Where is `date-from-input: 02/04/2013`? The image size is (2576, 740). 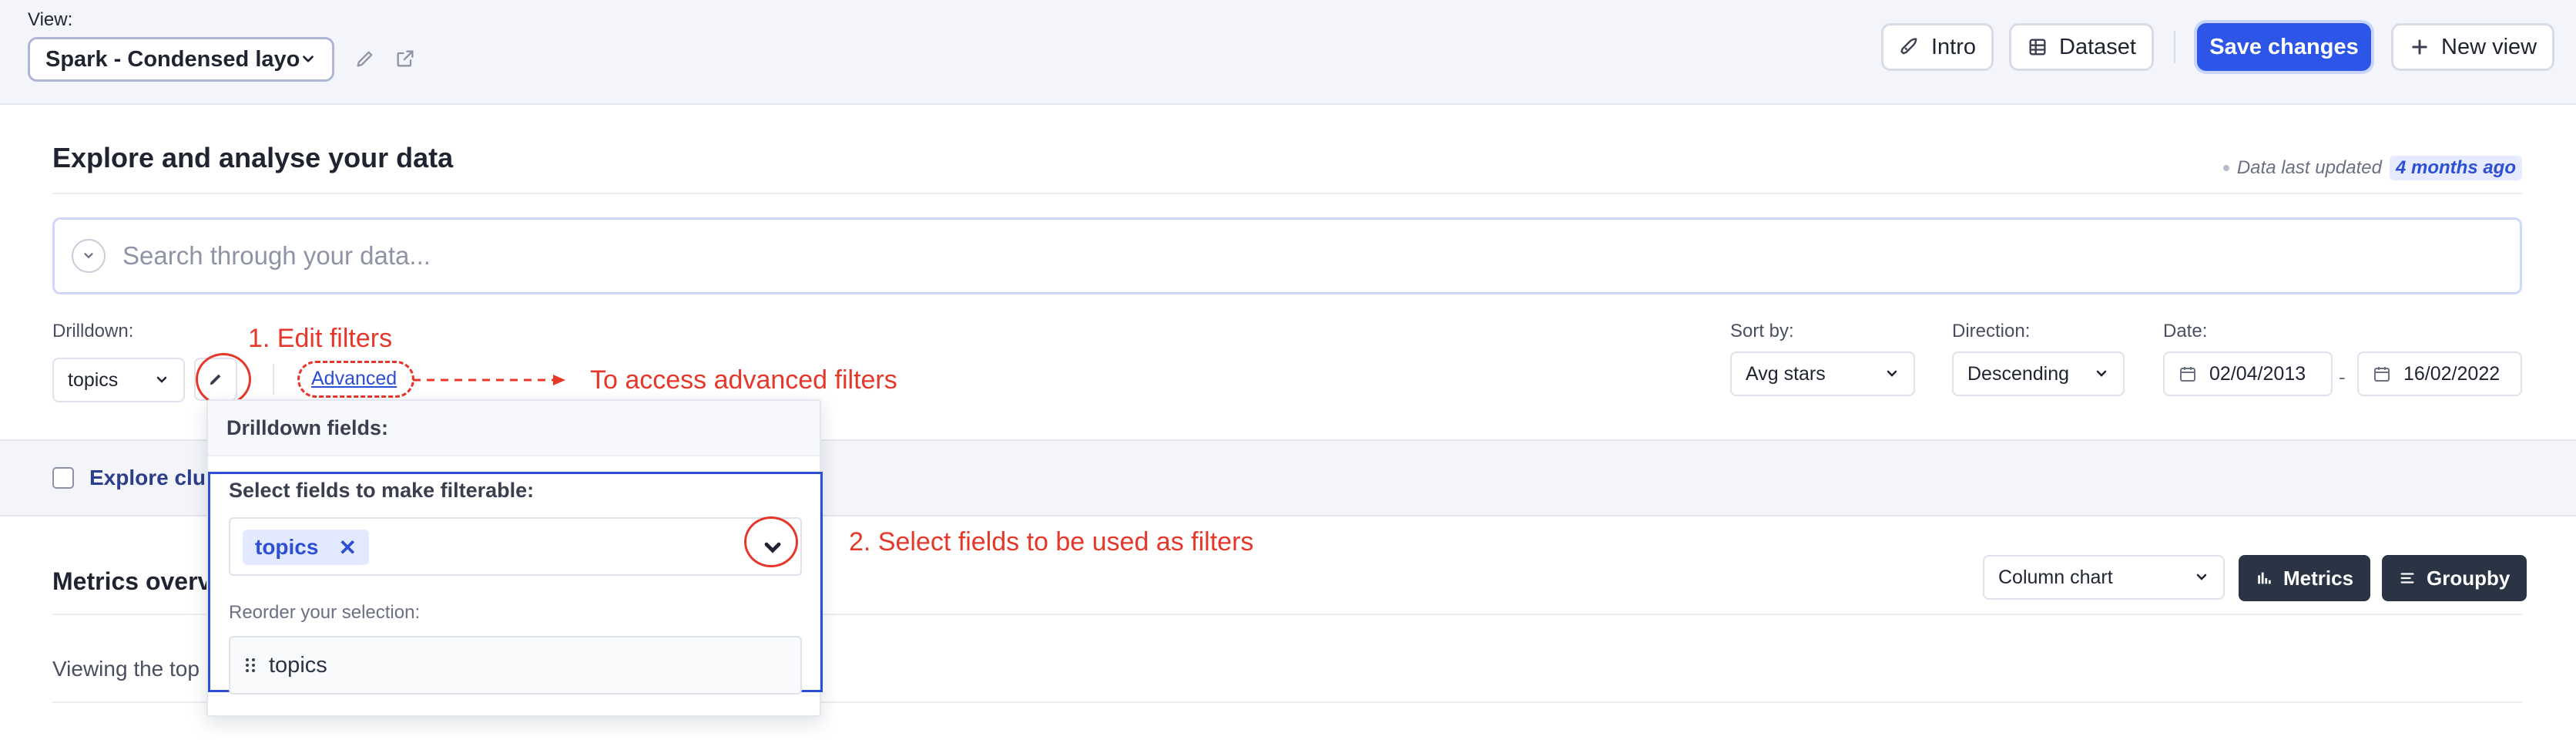 date-from-input: 02/04/2013 is located at coordinates (2248, 374).